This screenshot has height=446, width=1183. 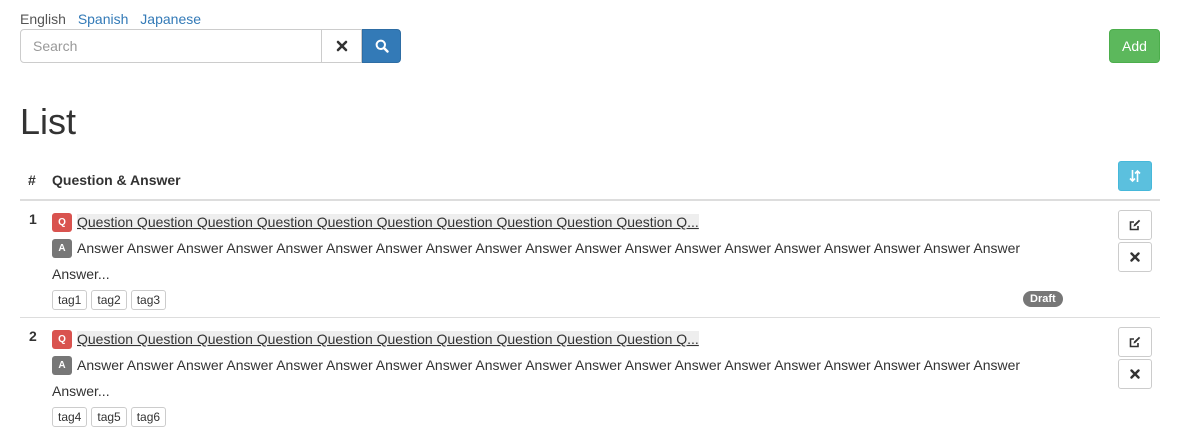 I want to click on header-num: #, so click(x=32, y=180).